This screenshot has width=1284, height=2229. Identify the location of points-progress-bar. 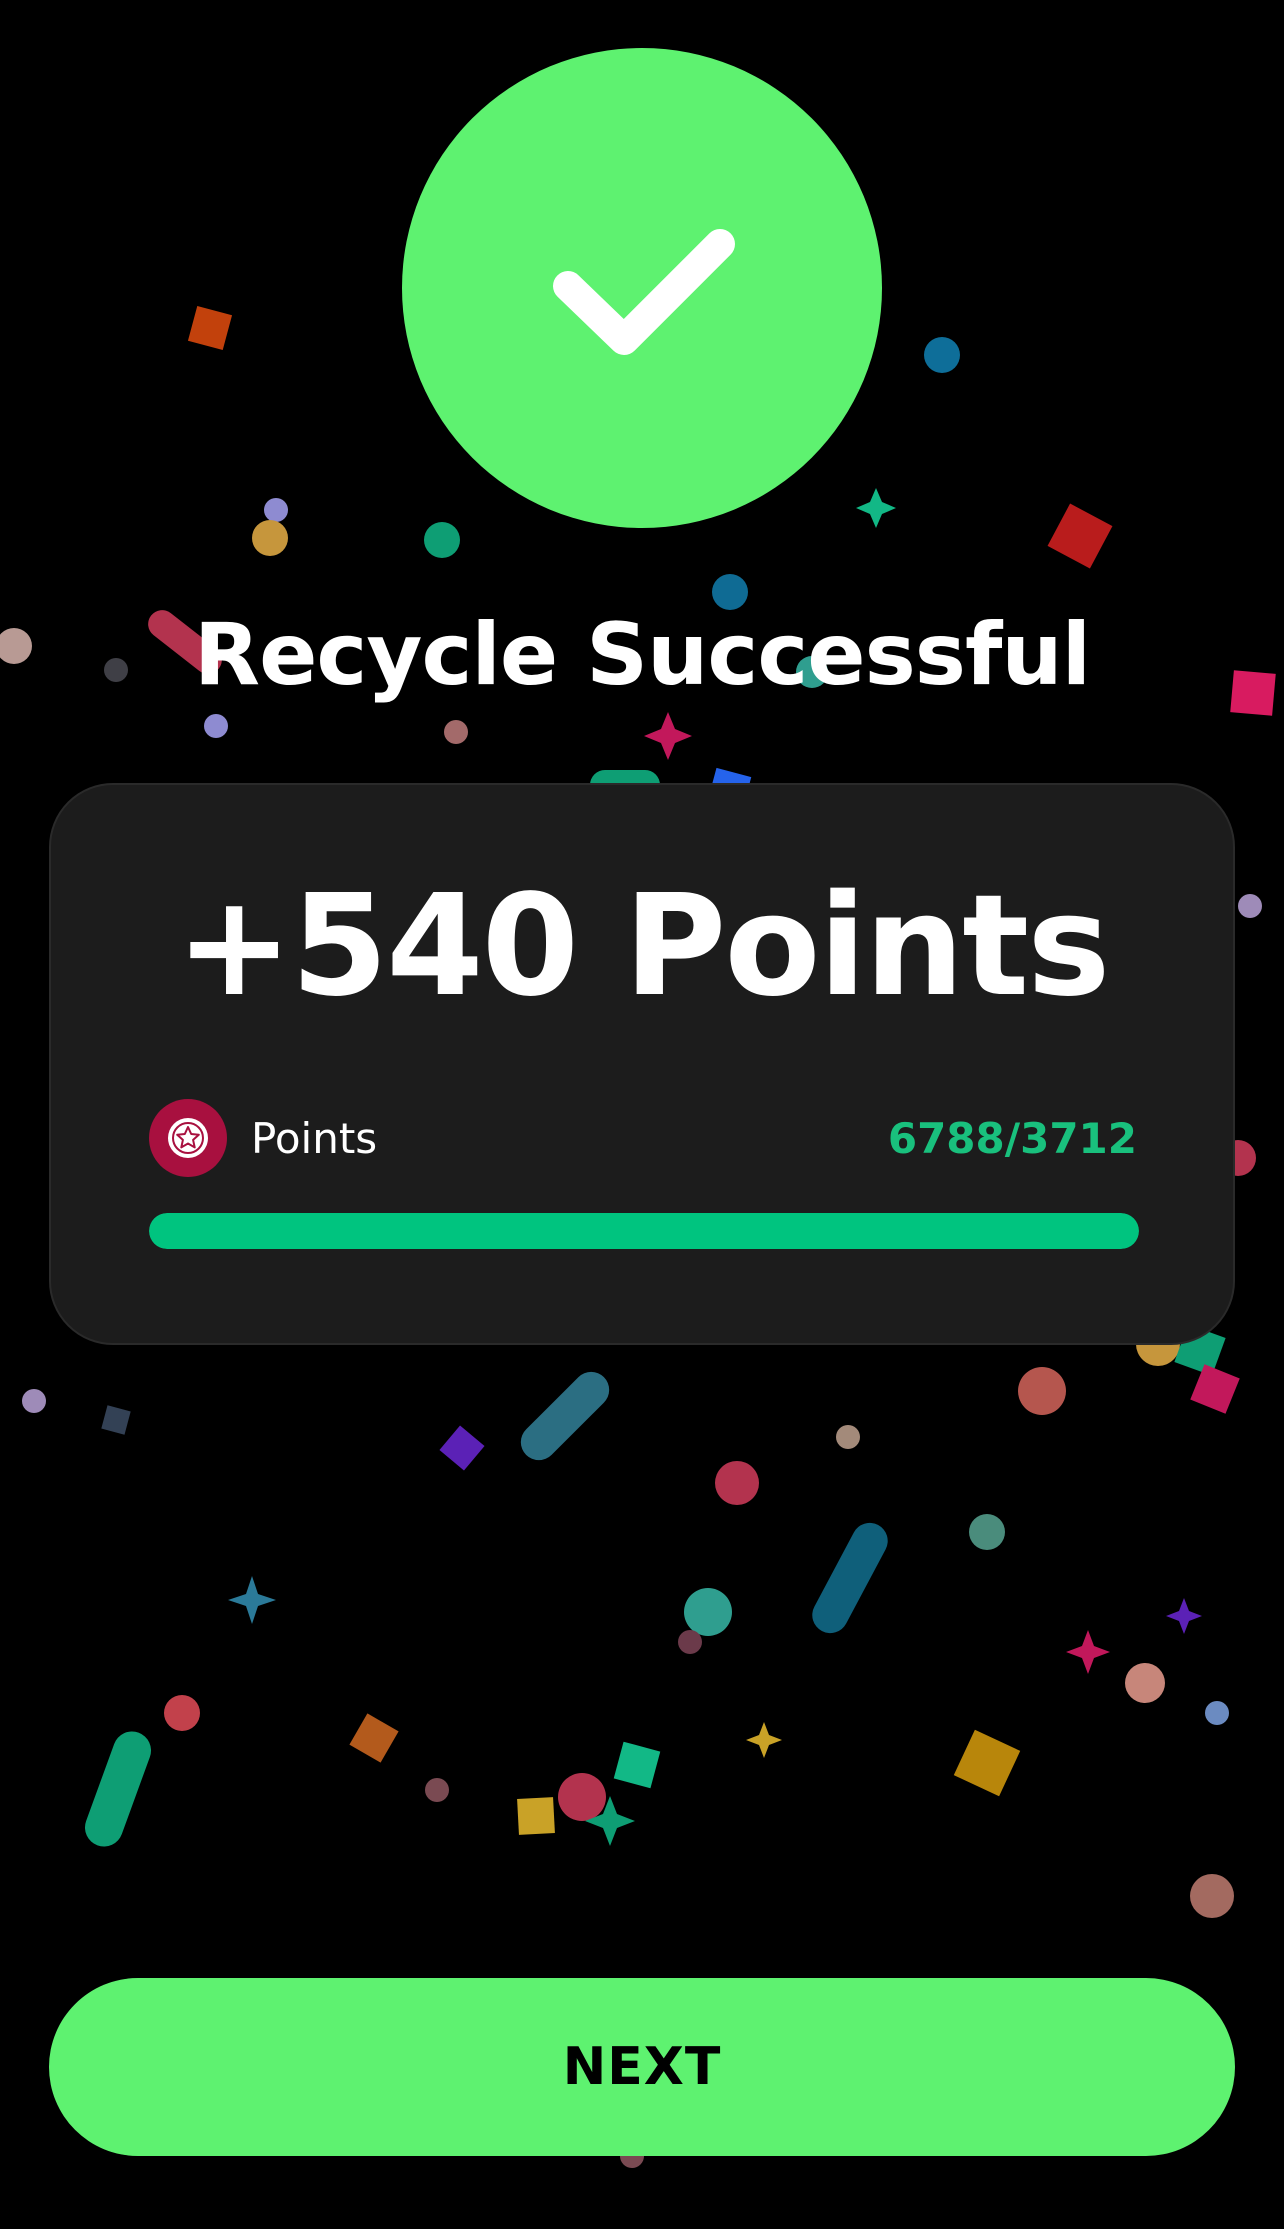
(644, 1231).